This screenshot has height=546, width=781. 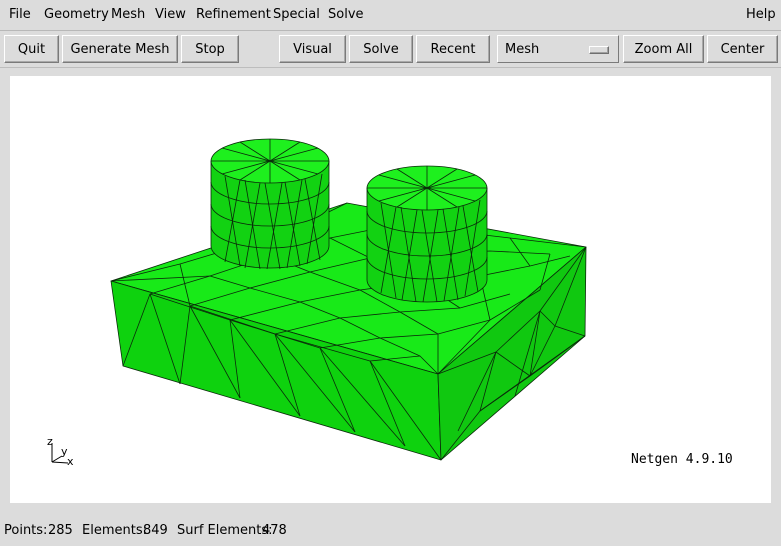 What do you see at coordinates (296, 15) in the screenshot?
I see `menu-special: Special` at bounding box center [296, 15].